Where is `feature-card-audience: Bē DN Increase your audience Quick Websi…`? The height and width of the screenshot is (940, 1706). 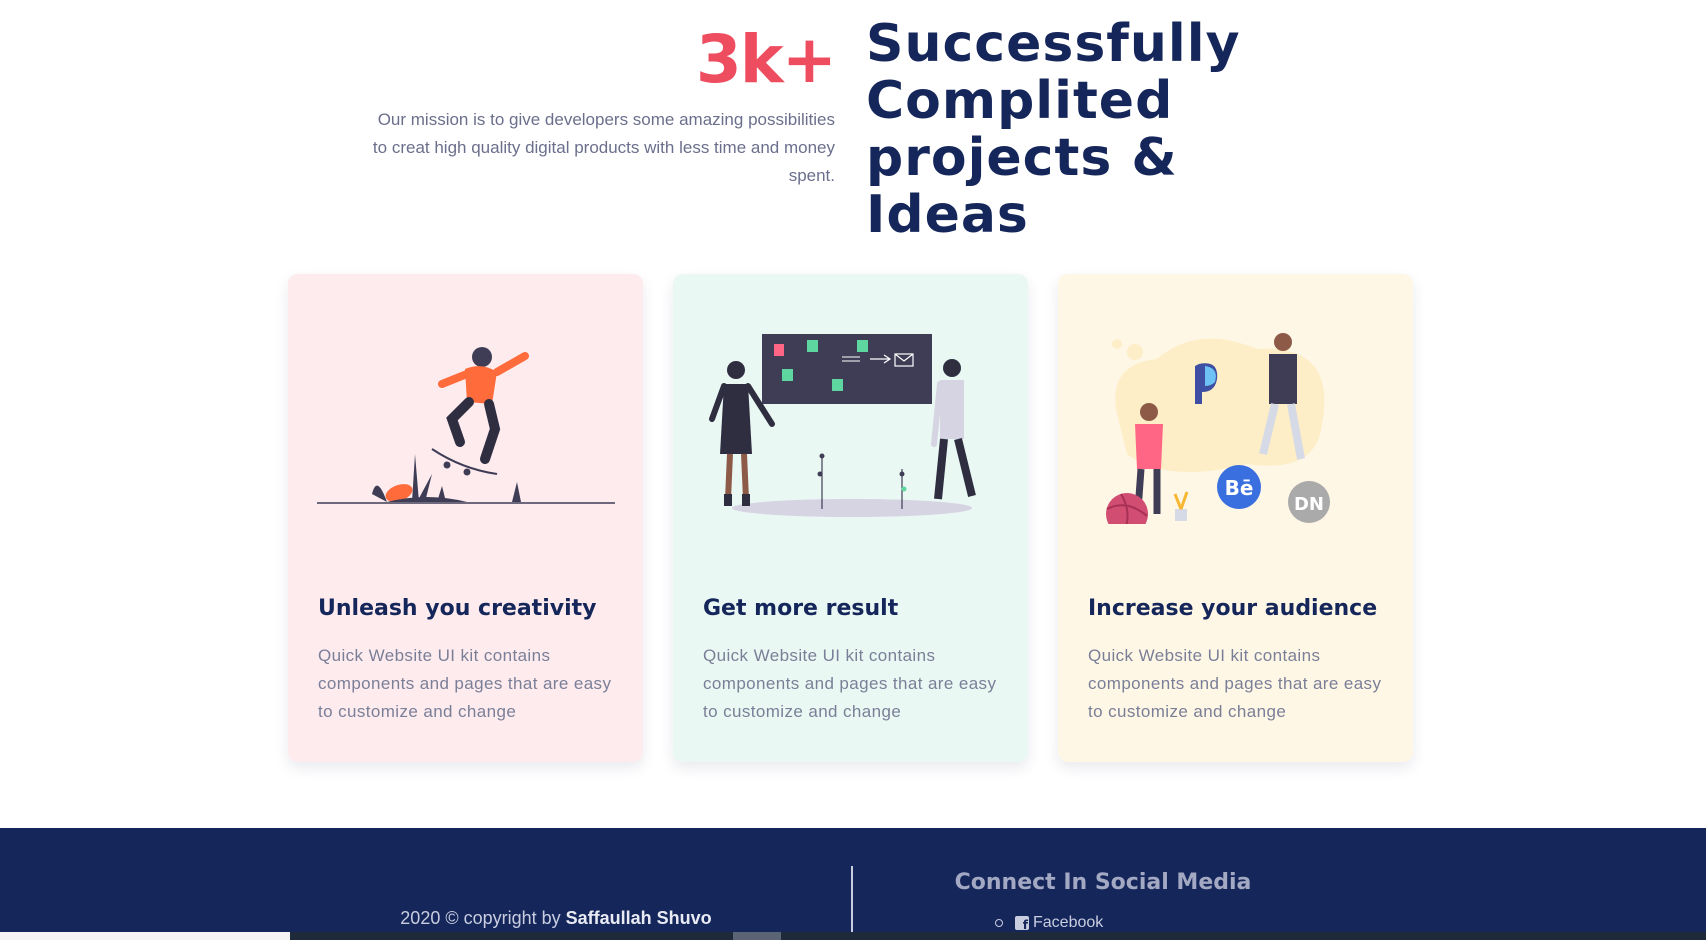
feature-card-audience: Bē DN Increase your audience Quick Websi… is located at coordinates (1235, 518).